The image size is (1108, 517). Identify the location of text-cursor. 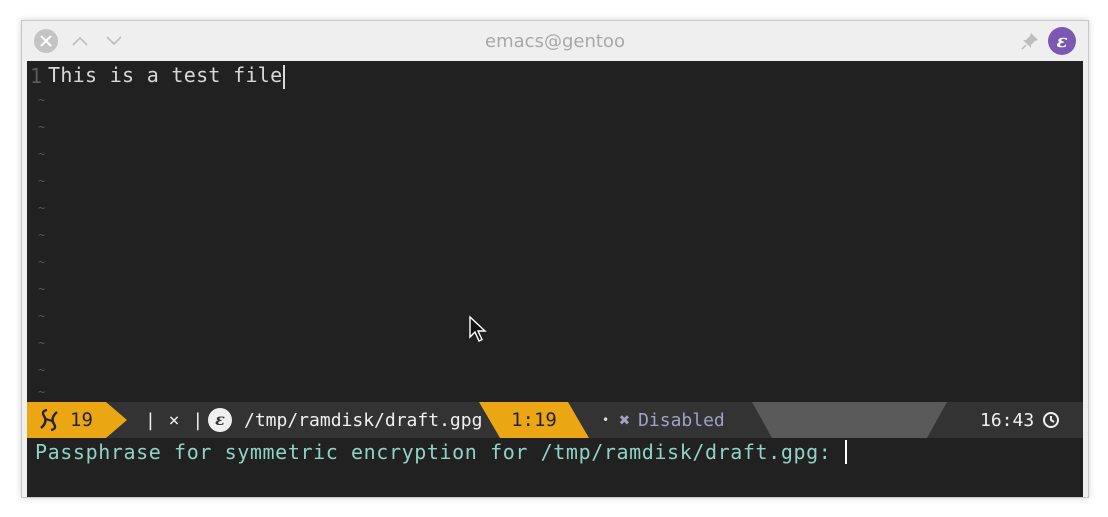
(284, 76).